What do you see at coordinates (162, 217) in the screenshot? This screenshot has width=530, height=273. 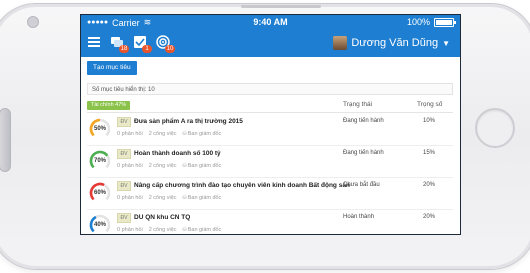 I see `goal-title: DU QN khu CN TQ` at bounding box center [162, 217].